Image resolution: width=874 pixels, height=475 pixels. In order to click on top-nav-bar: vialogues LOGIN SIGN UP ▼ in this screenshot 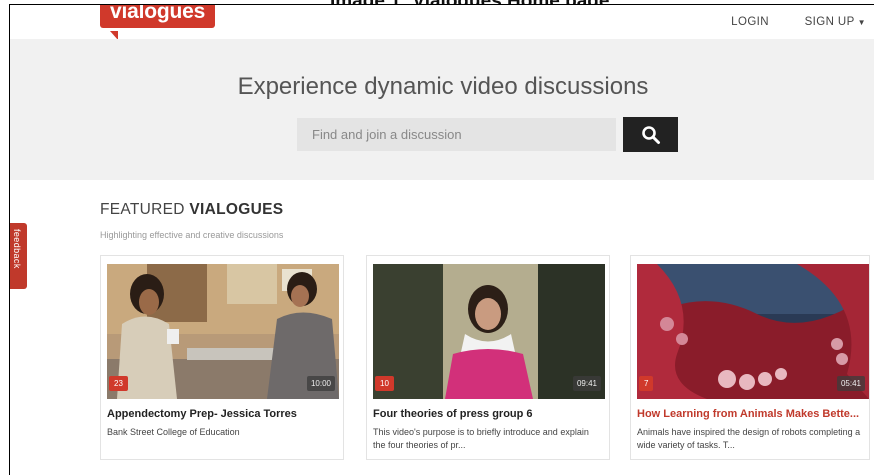, I will do `click(442, 22)`.